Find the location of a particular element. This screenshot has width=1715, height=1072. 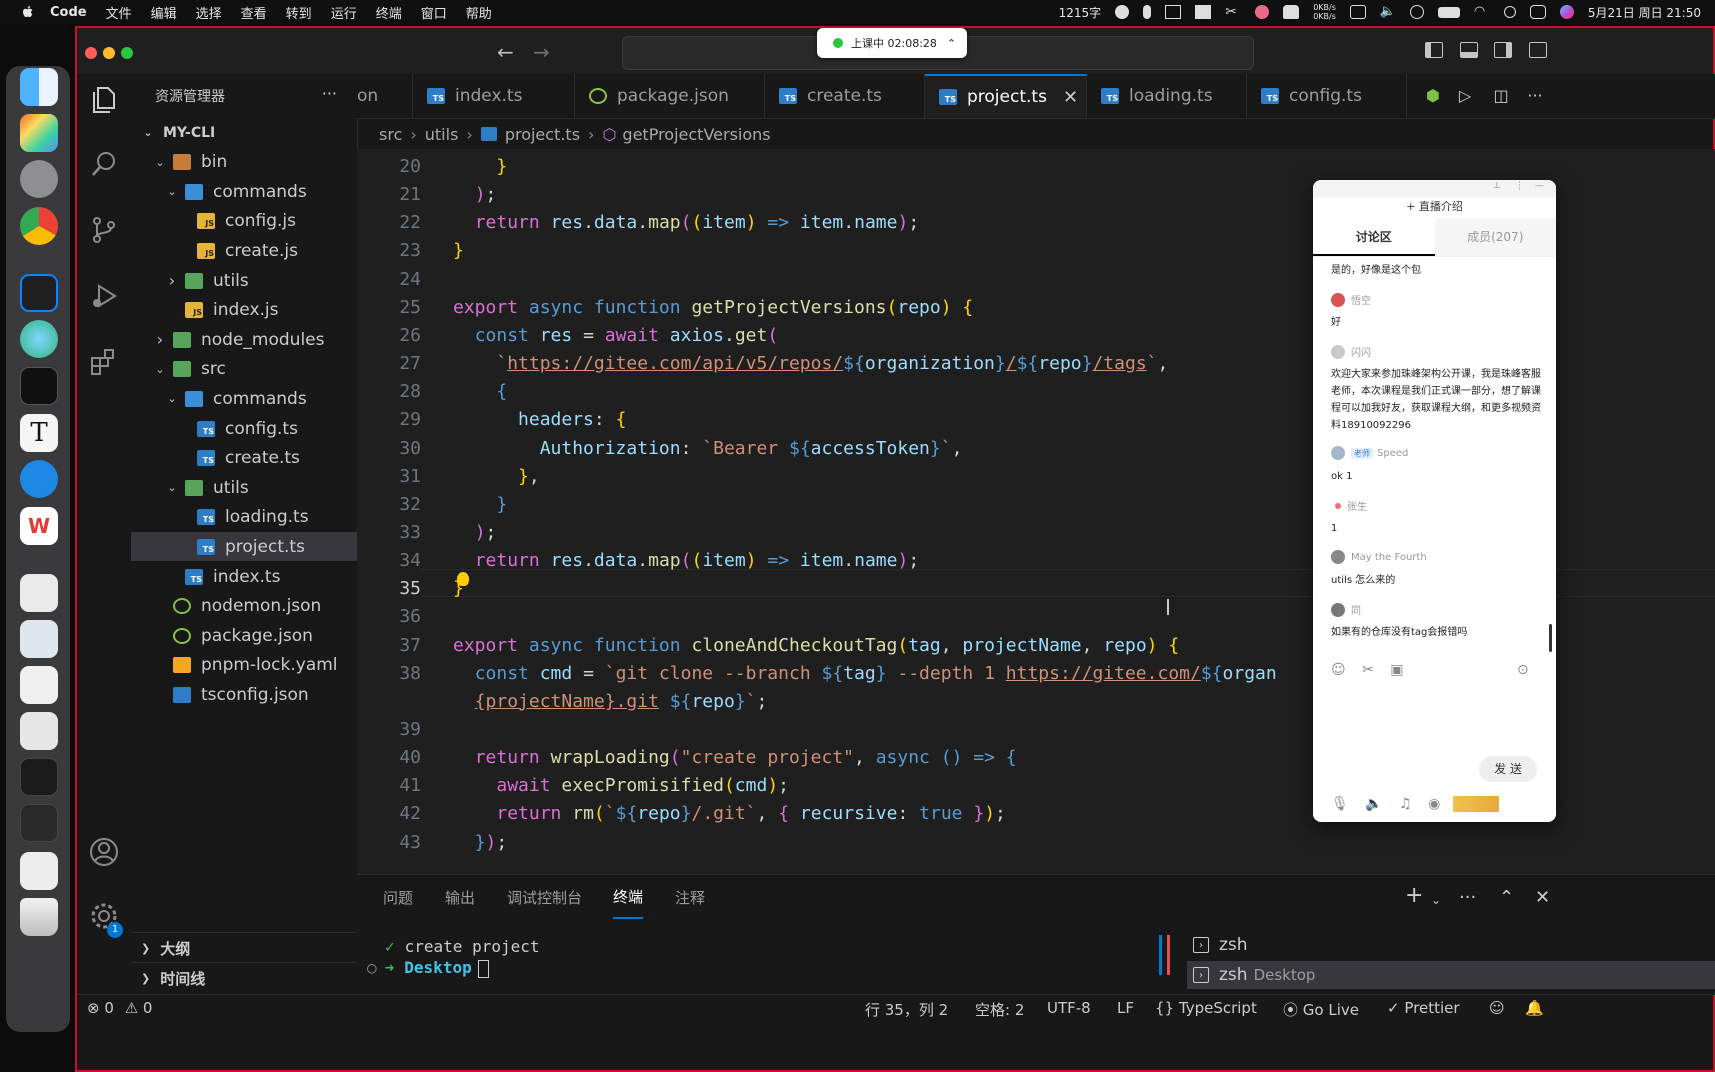

close-tab-icon: ✕ is located at coordinates (1070, 97).